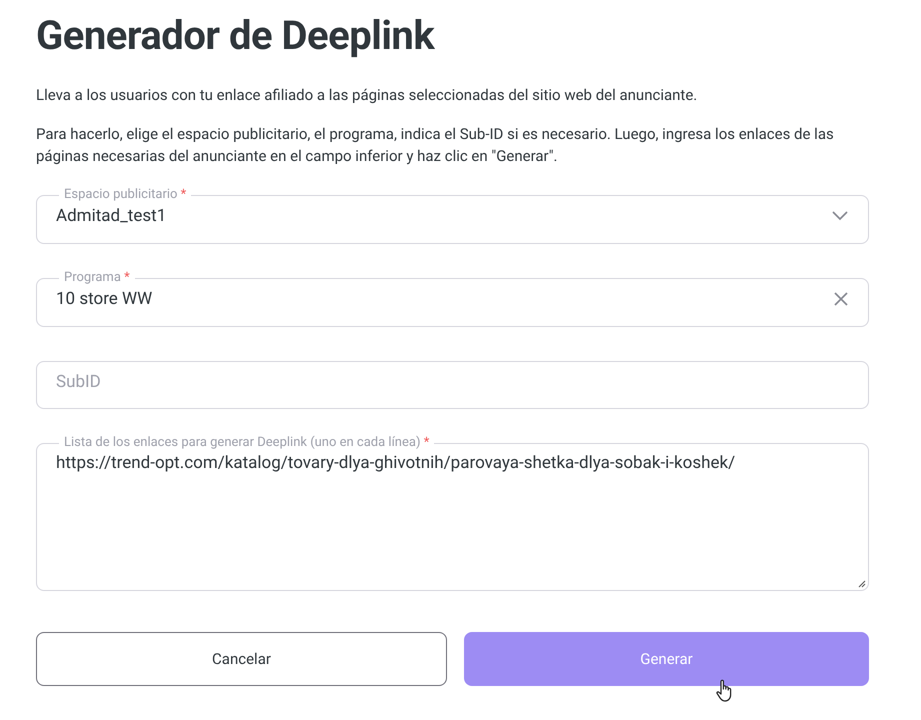  Describe the element at coordinates (241, 659) in the screenshot. I see `cancel-button: Cancelar` at that location.